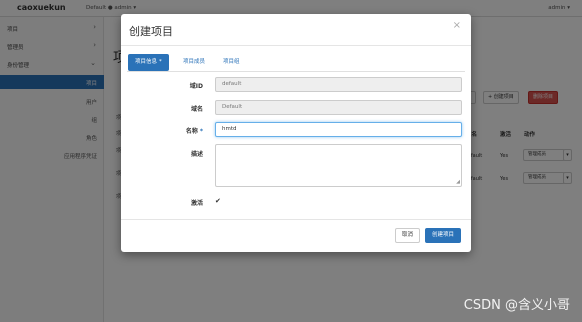 The width and height of the screenshot is (582, 322). Describe the element at coordinates (151, 31) in the screenshot. I see `dialog-title: 创建项目` at that location.